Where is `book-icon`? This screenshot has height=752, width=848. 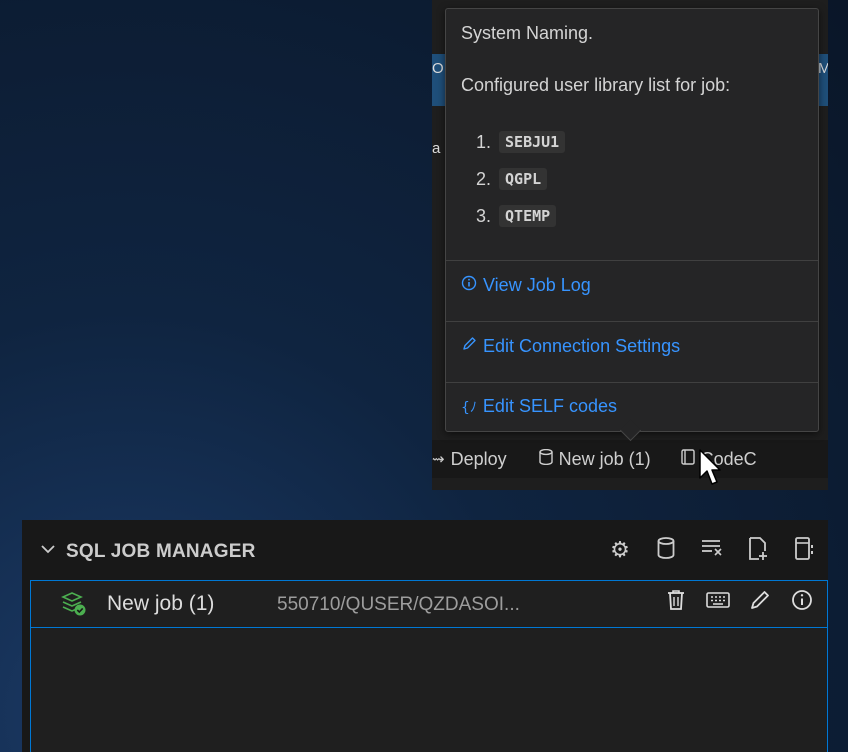
book-icon is located at coordinates (687, 459).